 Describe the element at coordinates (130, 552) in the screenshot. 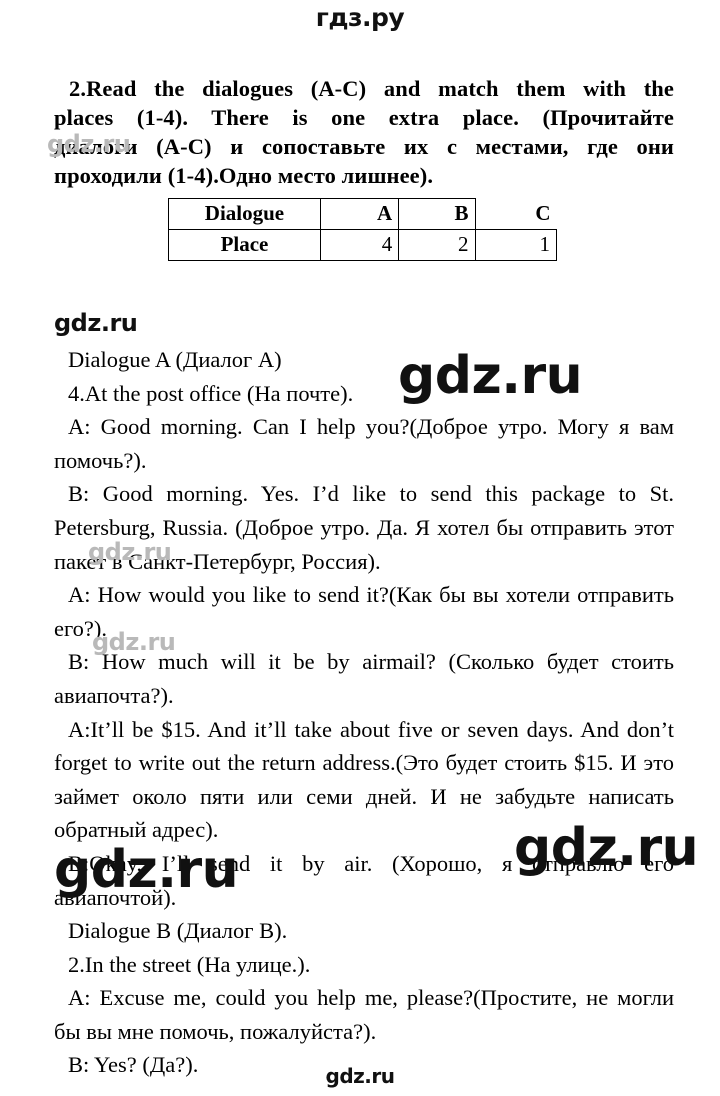

I see `watermark-4: gdz.ru` at that location.